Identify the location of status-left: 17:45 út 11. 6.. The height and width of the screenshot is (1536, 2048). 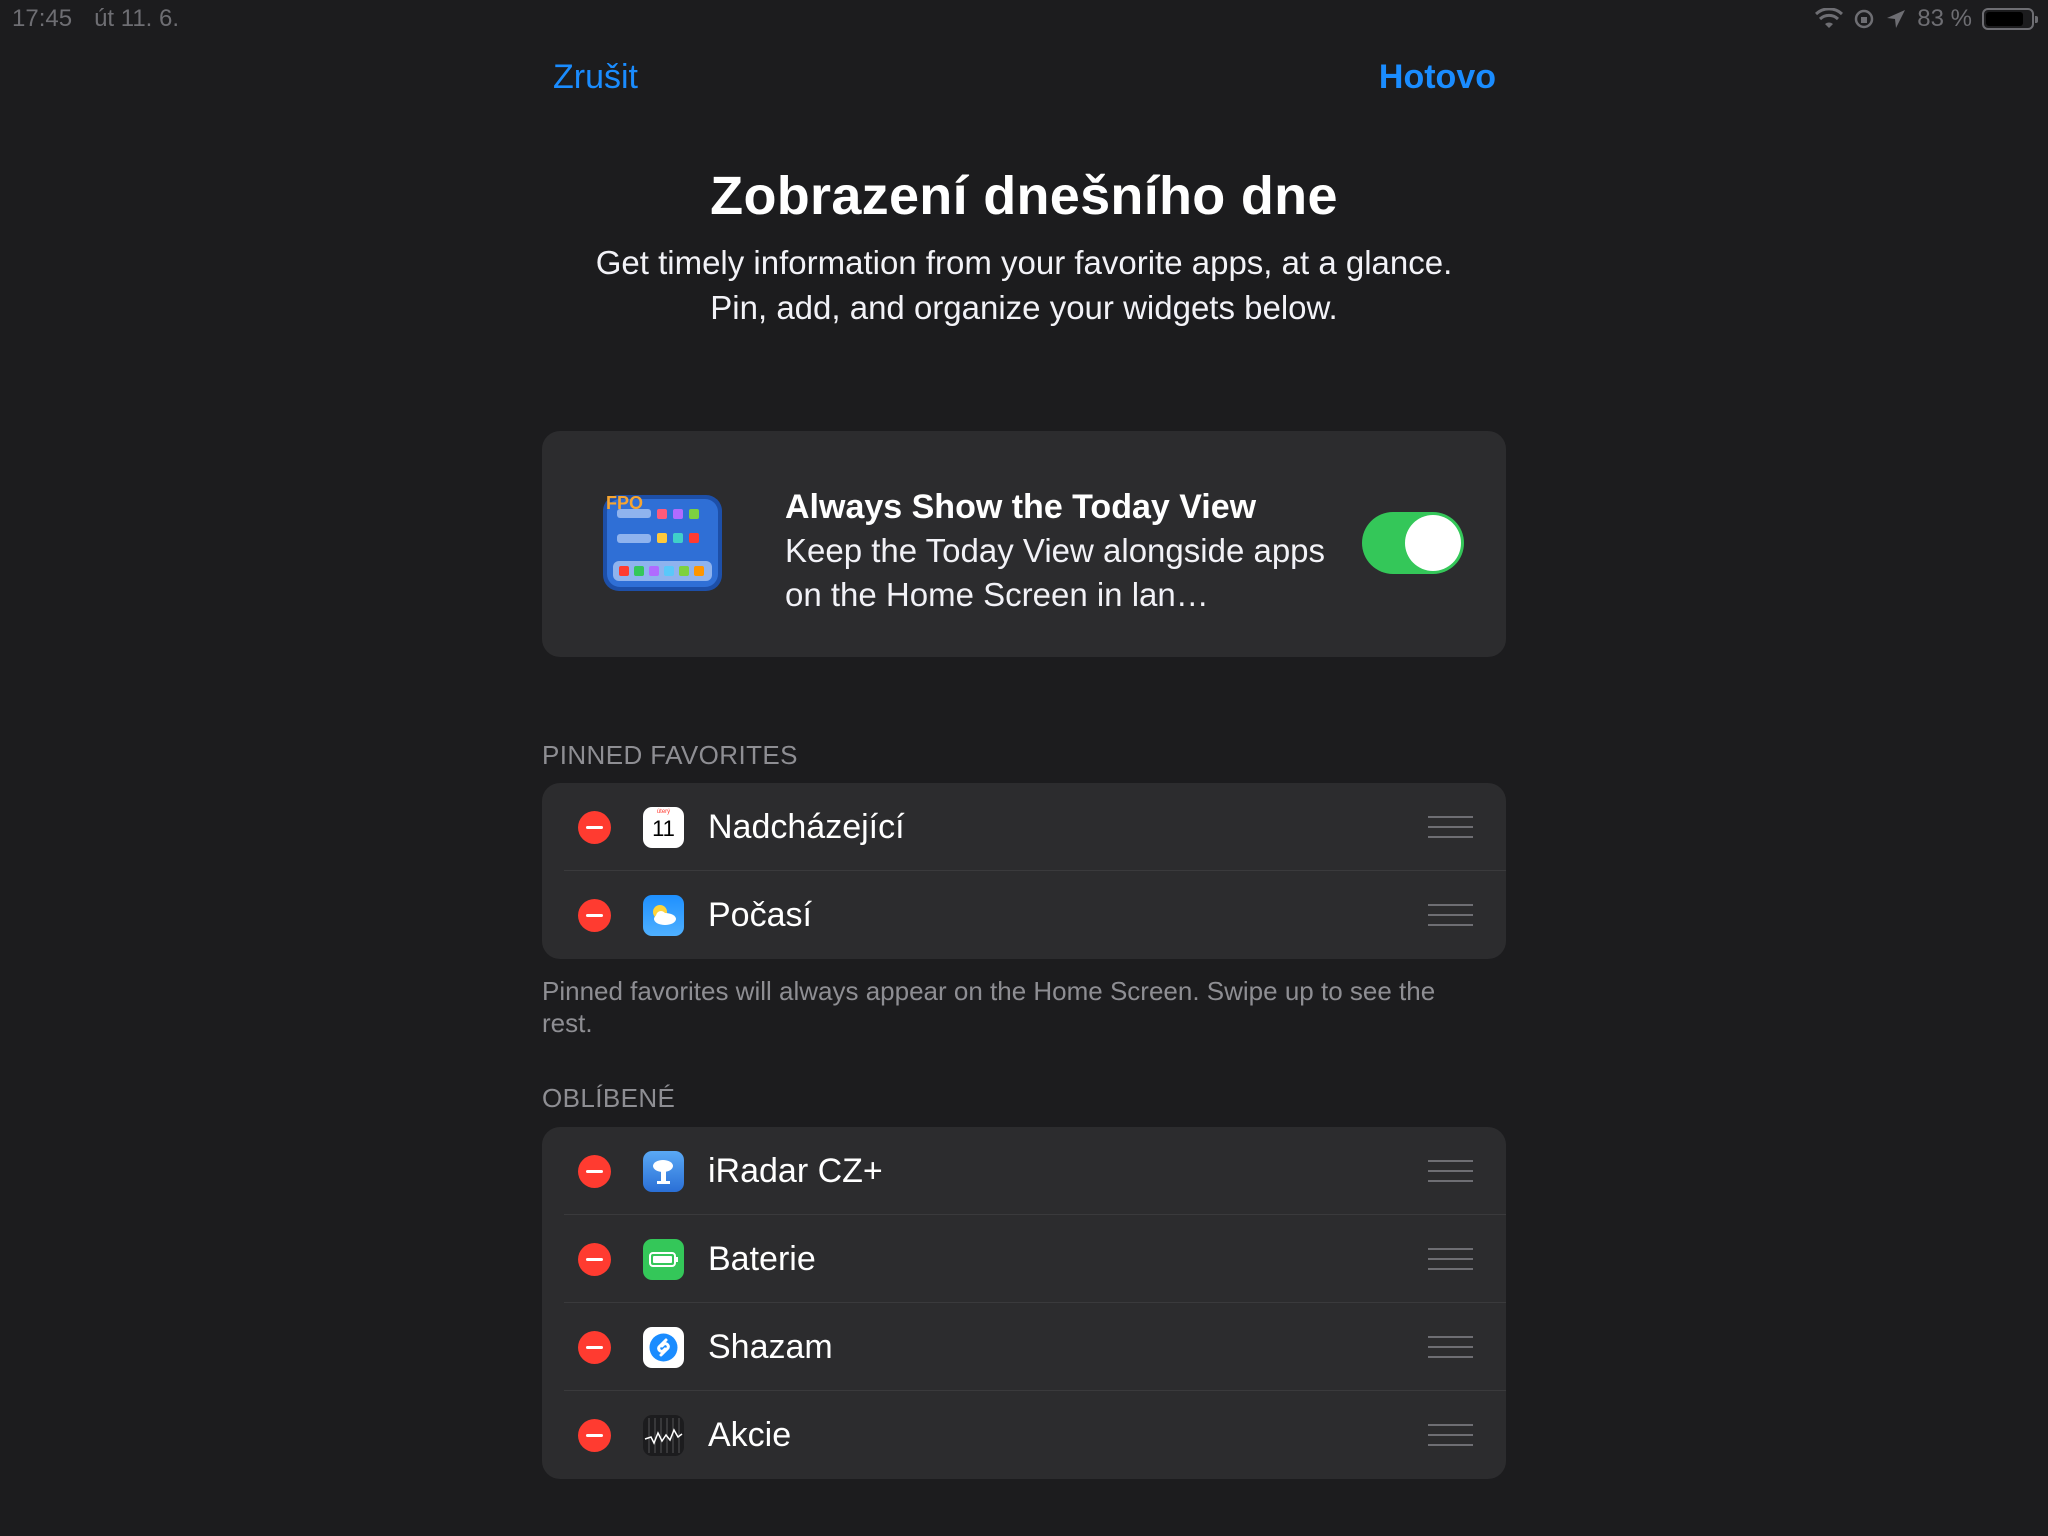
(95, 19).